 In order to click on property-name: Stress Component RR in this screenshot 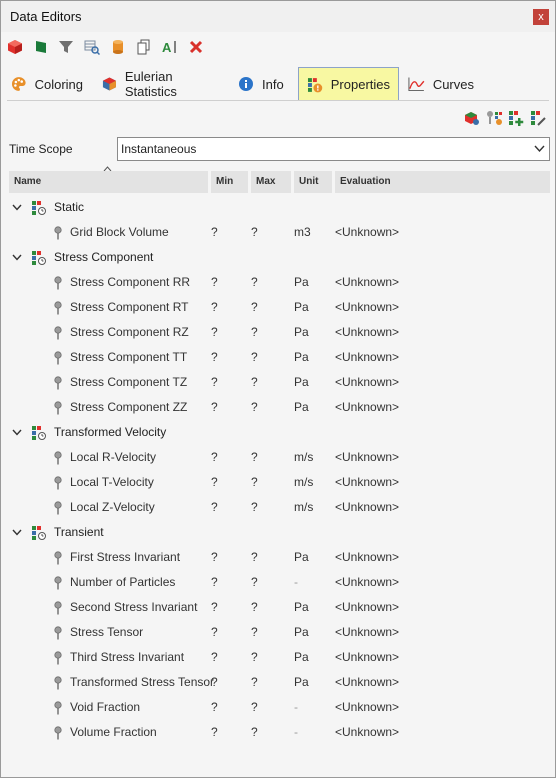, I will do `click(130, 282)`.